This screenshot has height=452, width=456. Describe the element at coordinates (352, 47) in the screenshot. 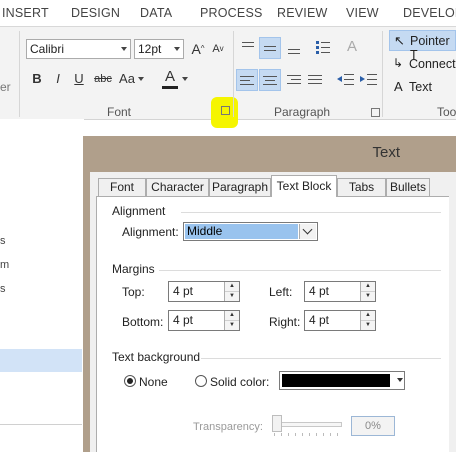

I see `text-direction-icon: A` at that location.